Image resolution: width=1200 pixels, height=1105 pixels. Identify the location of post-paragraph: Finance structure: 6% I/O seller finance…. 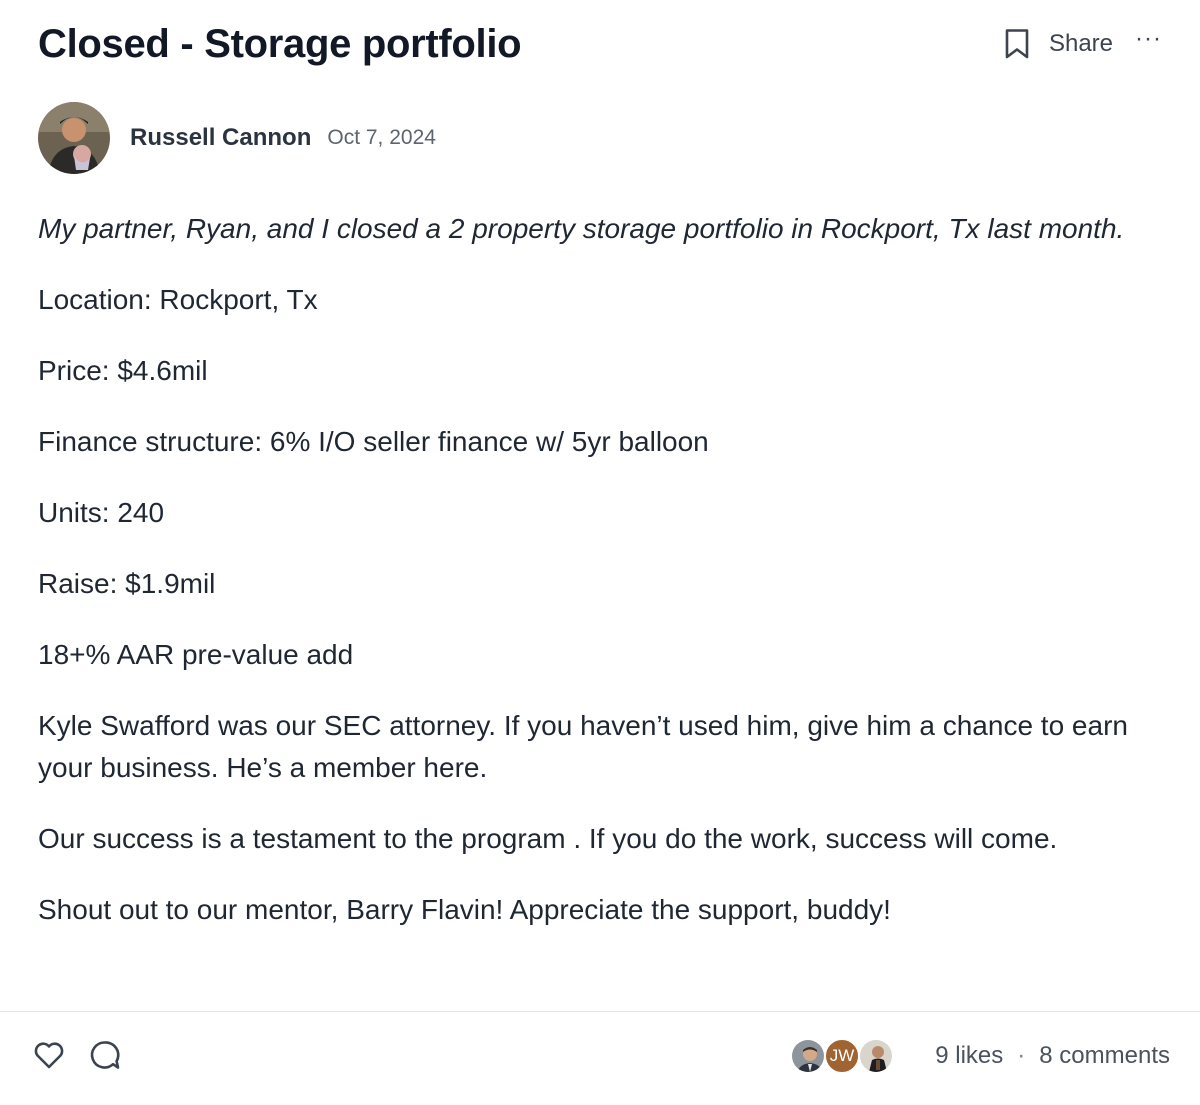
(373, 441).